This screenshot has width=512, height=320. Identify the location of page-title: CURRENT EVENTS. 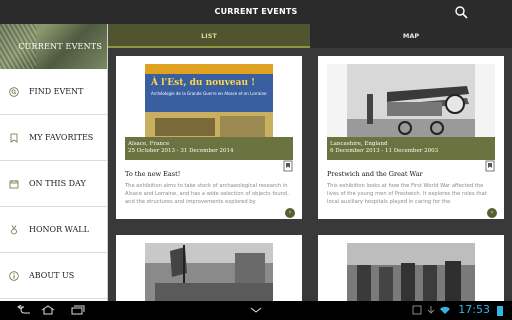
(256, 11).